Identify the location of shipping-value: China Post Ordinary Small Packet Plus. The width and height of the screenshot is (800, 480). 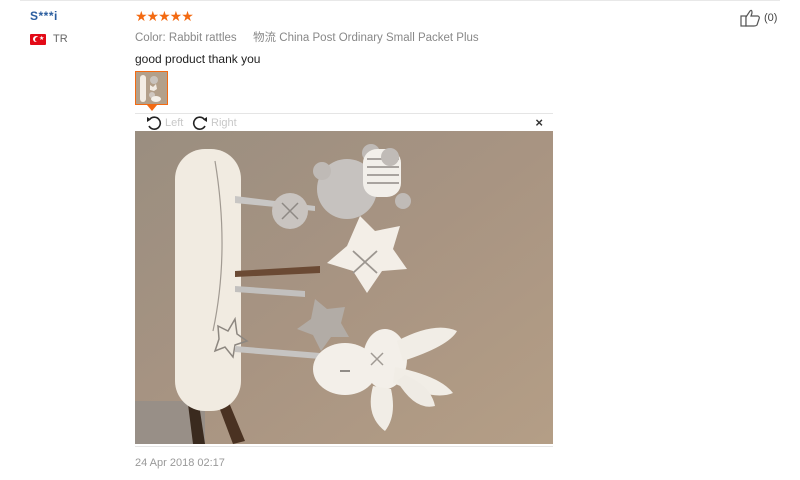
(379, 38).